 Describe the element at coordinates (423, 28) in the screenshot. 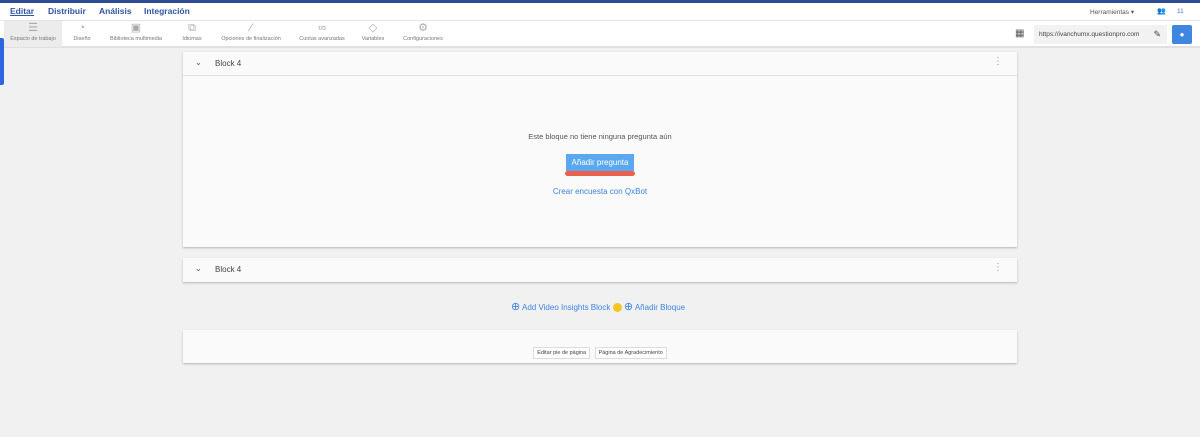

I see `gear-icon: ⚙` at that location.